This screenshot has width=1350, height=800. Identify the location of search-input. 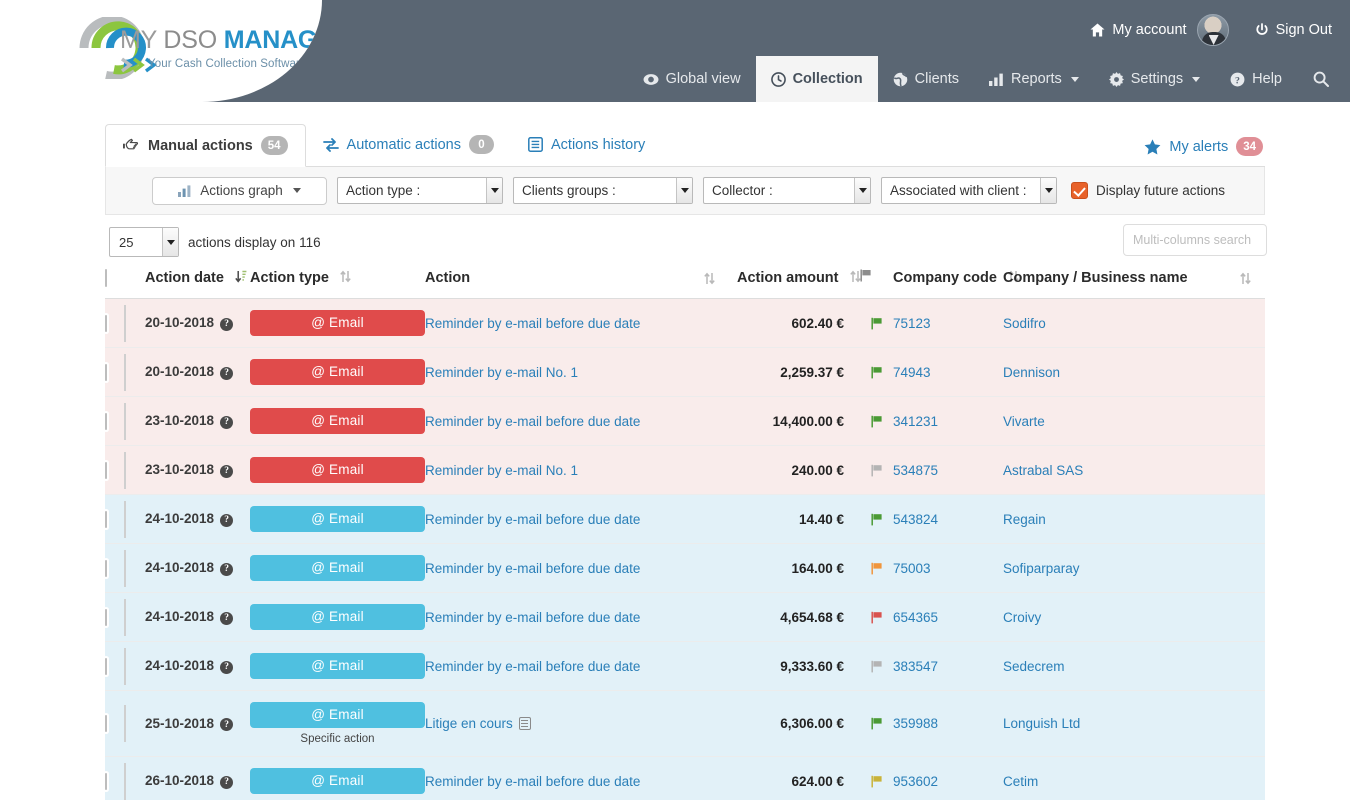
(1195, 240).